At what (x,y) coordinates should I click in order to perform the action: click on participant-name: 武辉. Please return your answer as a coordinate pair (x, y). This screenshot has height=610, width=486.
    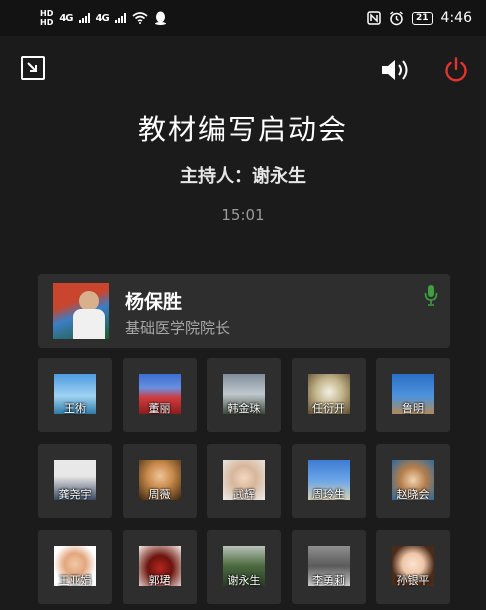
    Looking at the image, I should click on (244, 494).